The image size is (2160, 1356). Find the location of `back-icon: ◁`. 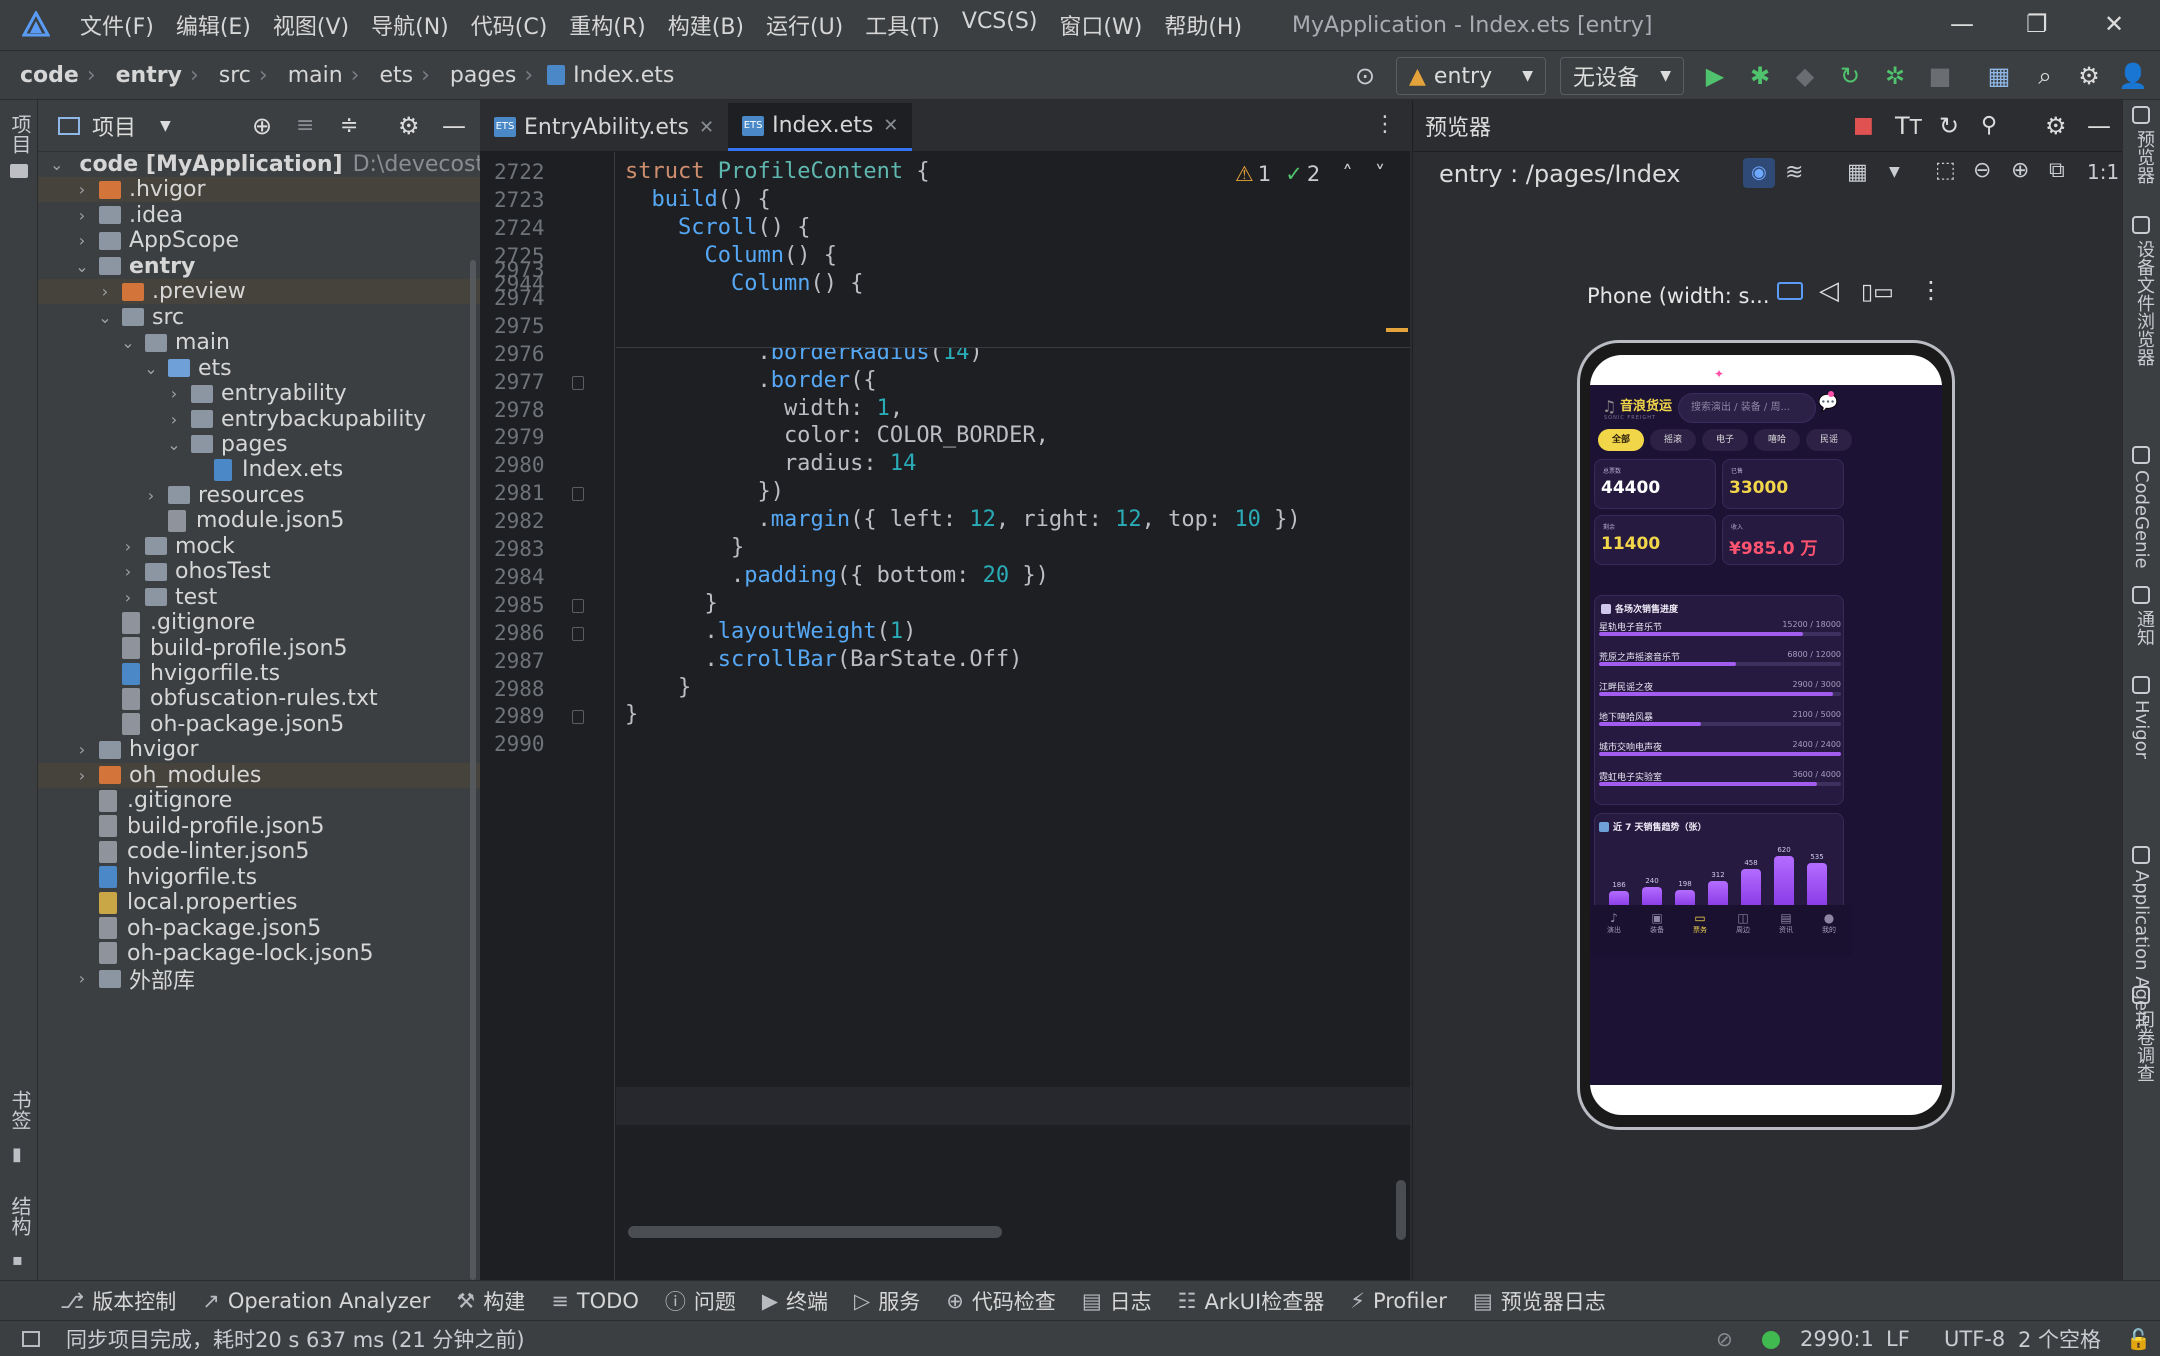

back-icon: ◁ is located at coordinates (1829, 291).